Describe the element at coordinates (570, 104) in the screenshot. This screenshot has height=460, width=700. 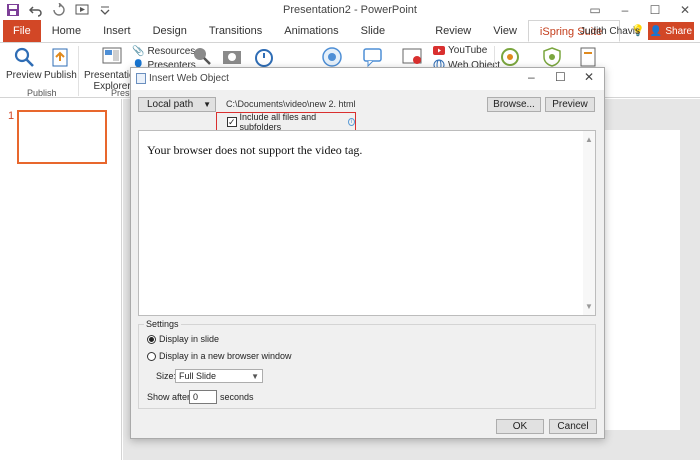
I see `preview-button: Preview` at that location.